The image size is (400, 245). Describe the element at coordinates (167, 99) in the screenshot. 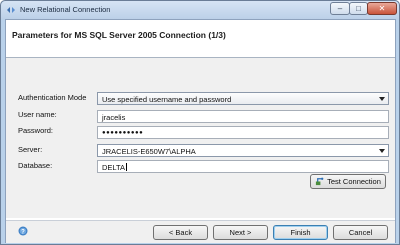

I see `auth-mode-value: Use specified username and password` at that location.